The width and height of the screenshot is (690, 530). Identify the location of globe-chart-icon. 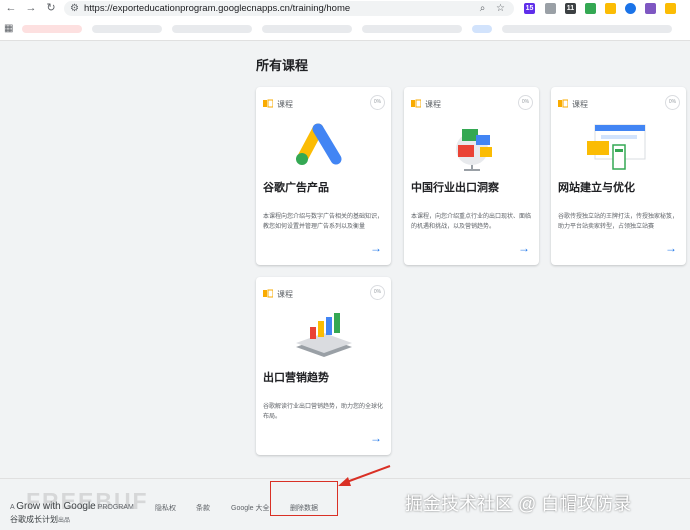
(474, 150).